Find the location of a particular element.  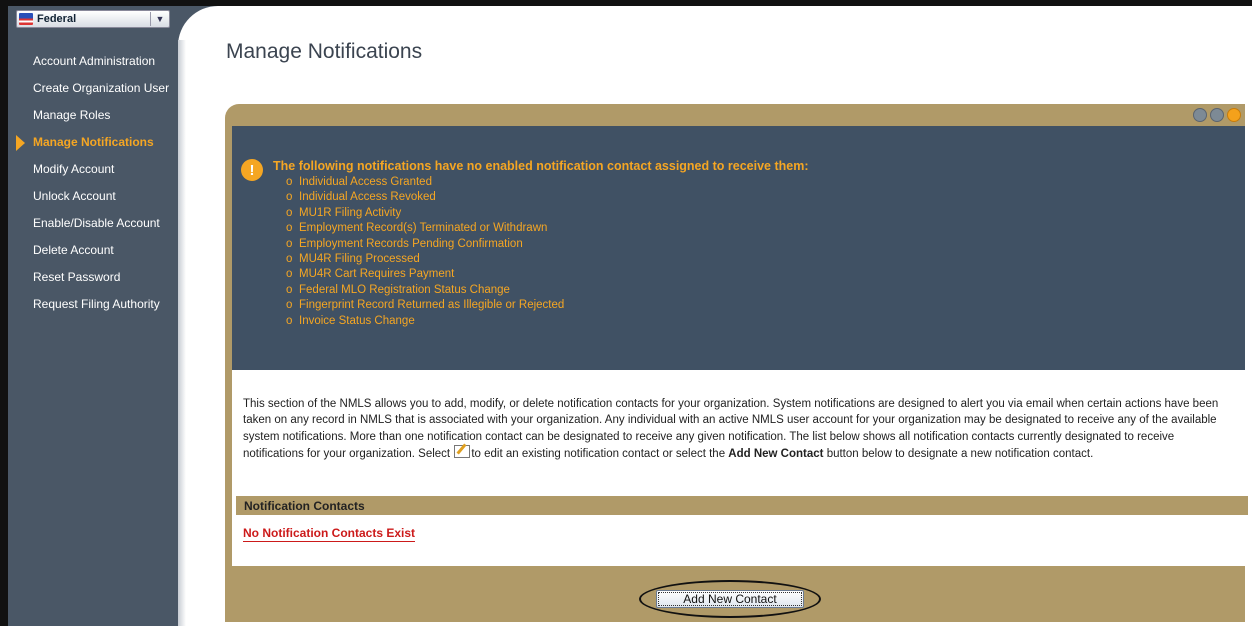

organization-select: Federal ▼ is located at coordinates (93, 19).